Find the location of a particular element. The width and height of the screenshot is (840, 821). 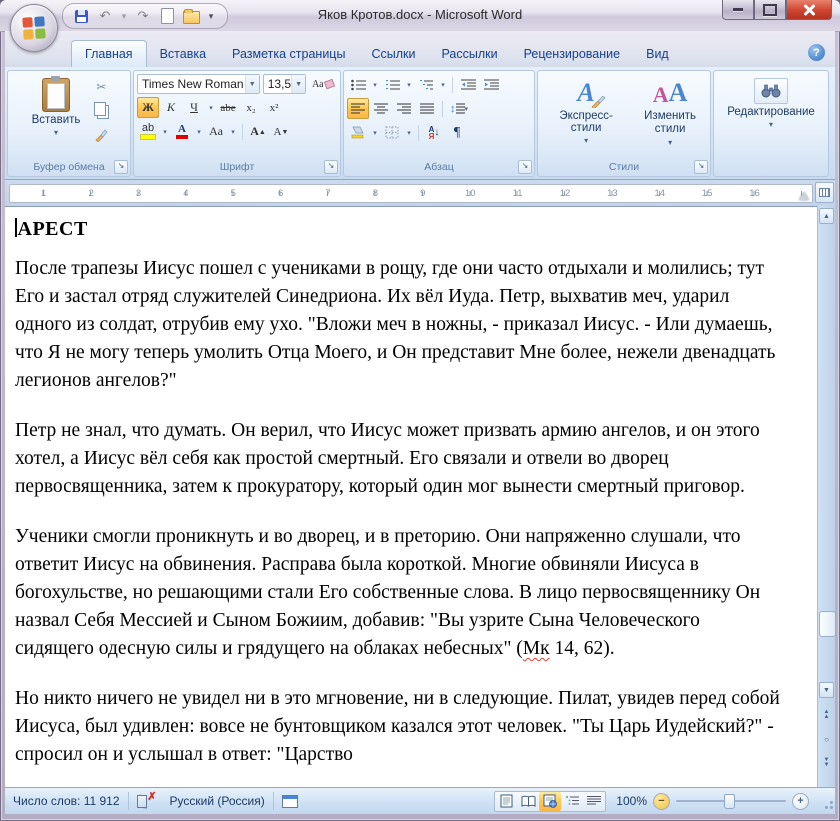

cut-button: ✂ is located at coordinates (101, 86).